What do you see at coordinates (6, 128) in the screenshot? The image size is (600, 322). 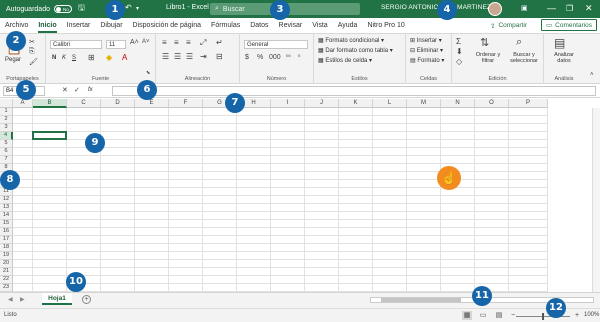 I see `row-header: 3` at bounding box center [6, 128].